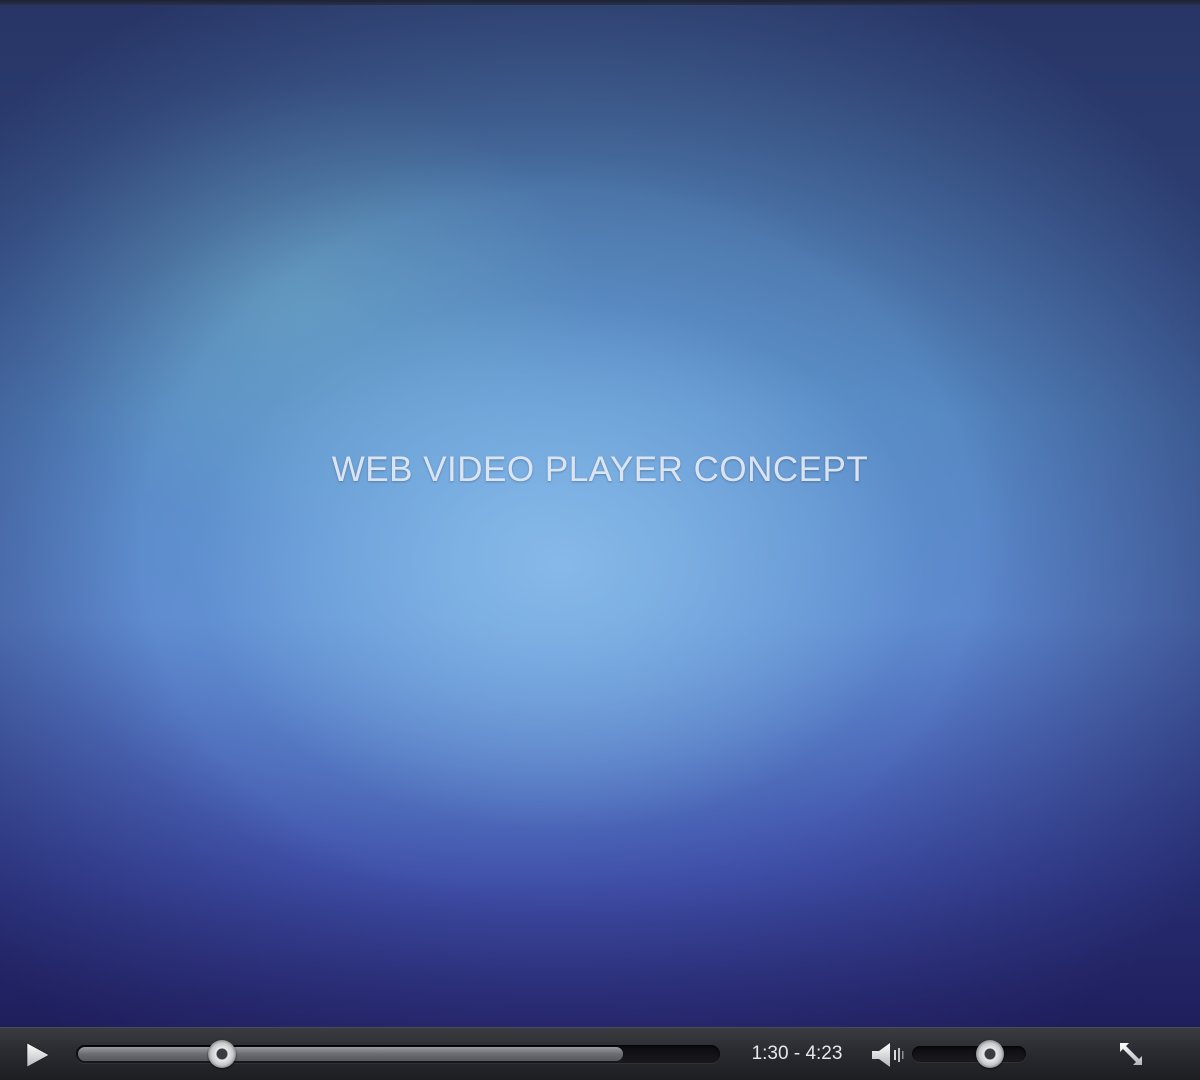 The height and width of the screenshot is (1080, 1200). I want to click on volume-handle, so click(990, 1054).